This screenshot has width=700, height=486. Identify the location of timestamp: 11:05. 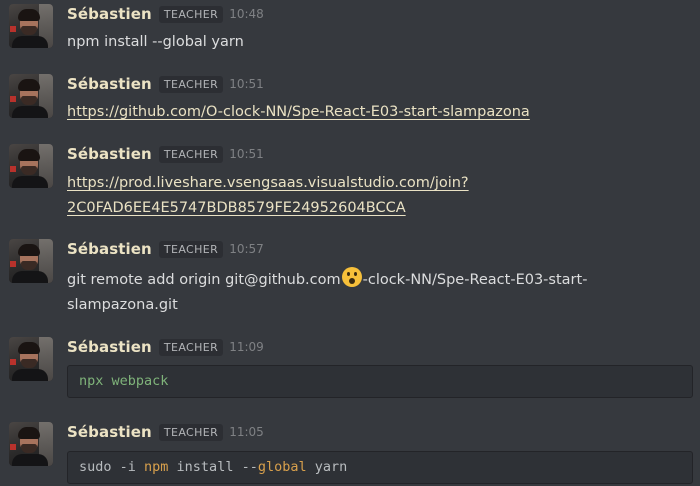
(246, 432).